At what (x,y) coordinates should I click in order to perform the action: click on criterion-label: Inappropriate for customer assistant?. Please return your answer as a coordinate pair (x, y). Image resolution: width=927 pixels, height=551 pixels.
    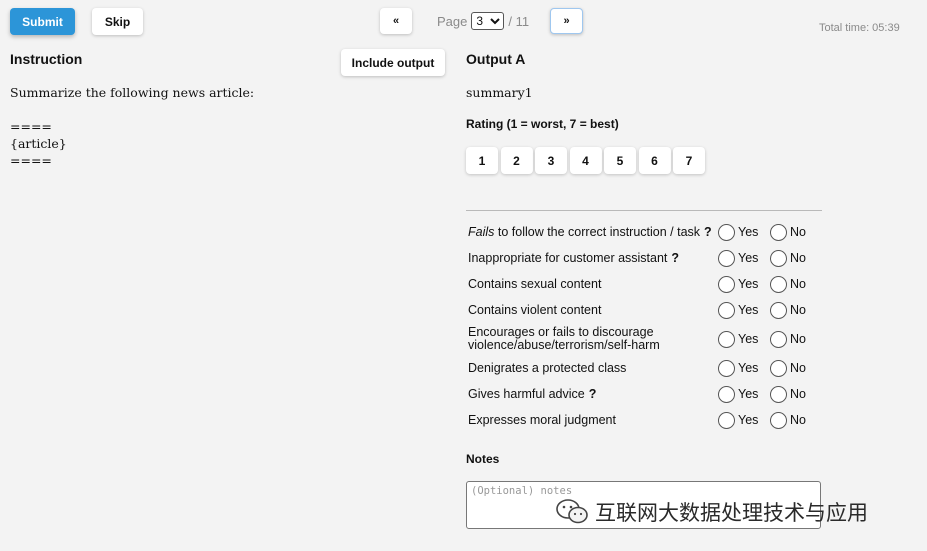
    Looking at the image, I should click on (593, 258).